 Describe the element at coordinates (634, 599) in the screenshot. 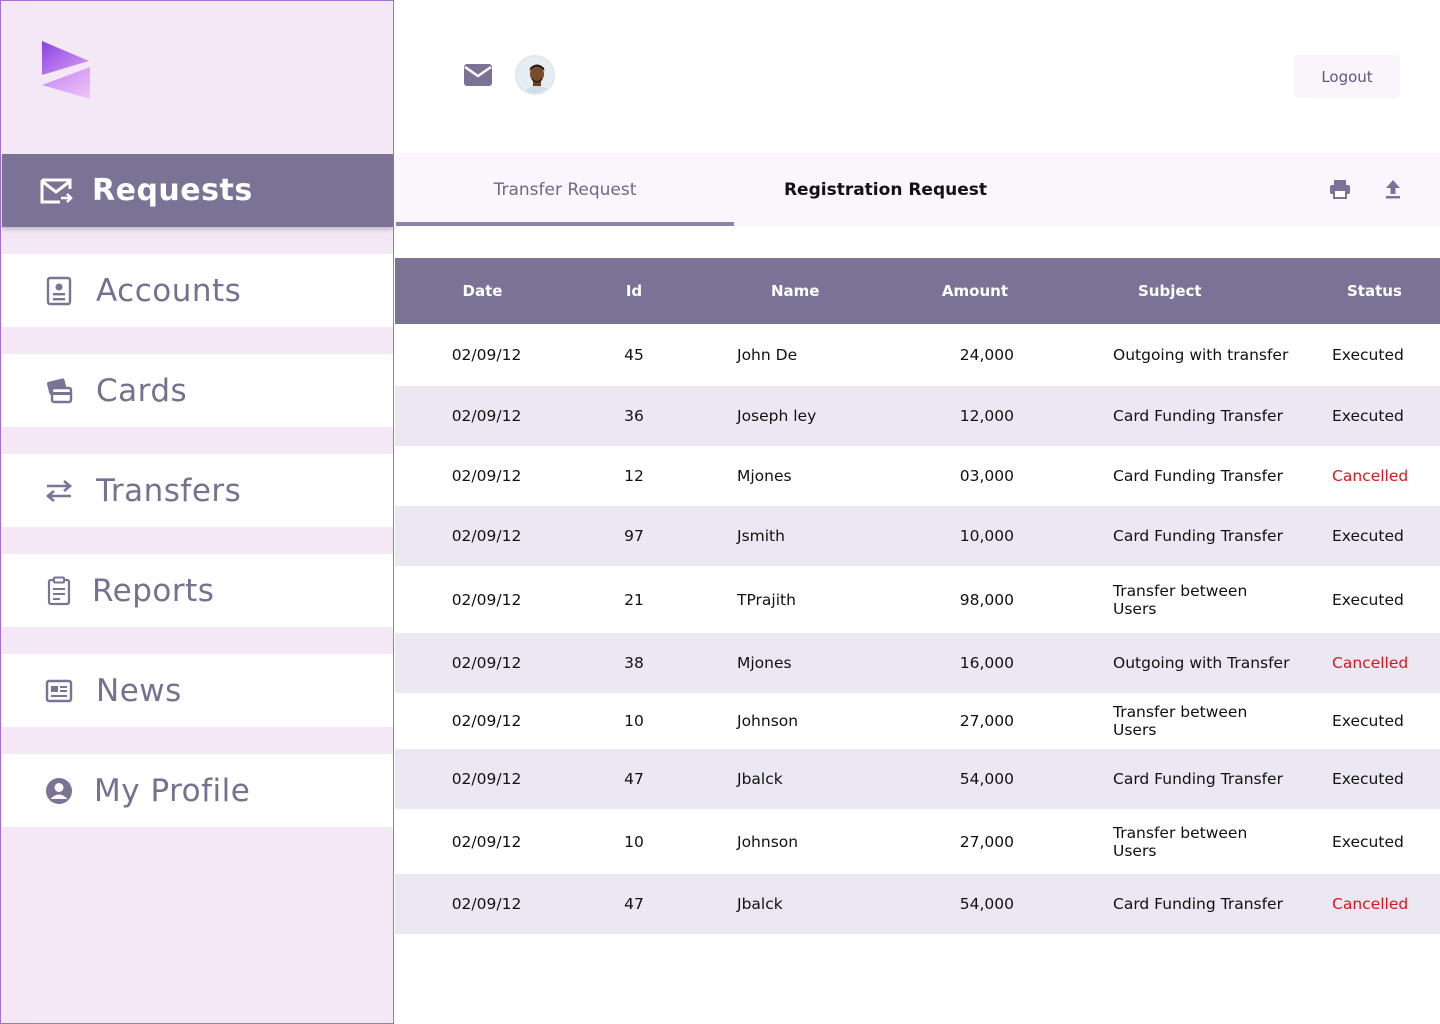

I see `cell-id: 21` at that location.